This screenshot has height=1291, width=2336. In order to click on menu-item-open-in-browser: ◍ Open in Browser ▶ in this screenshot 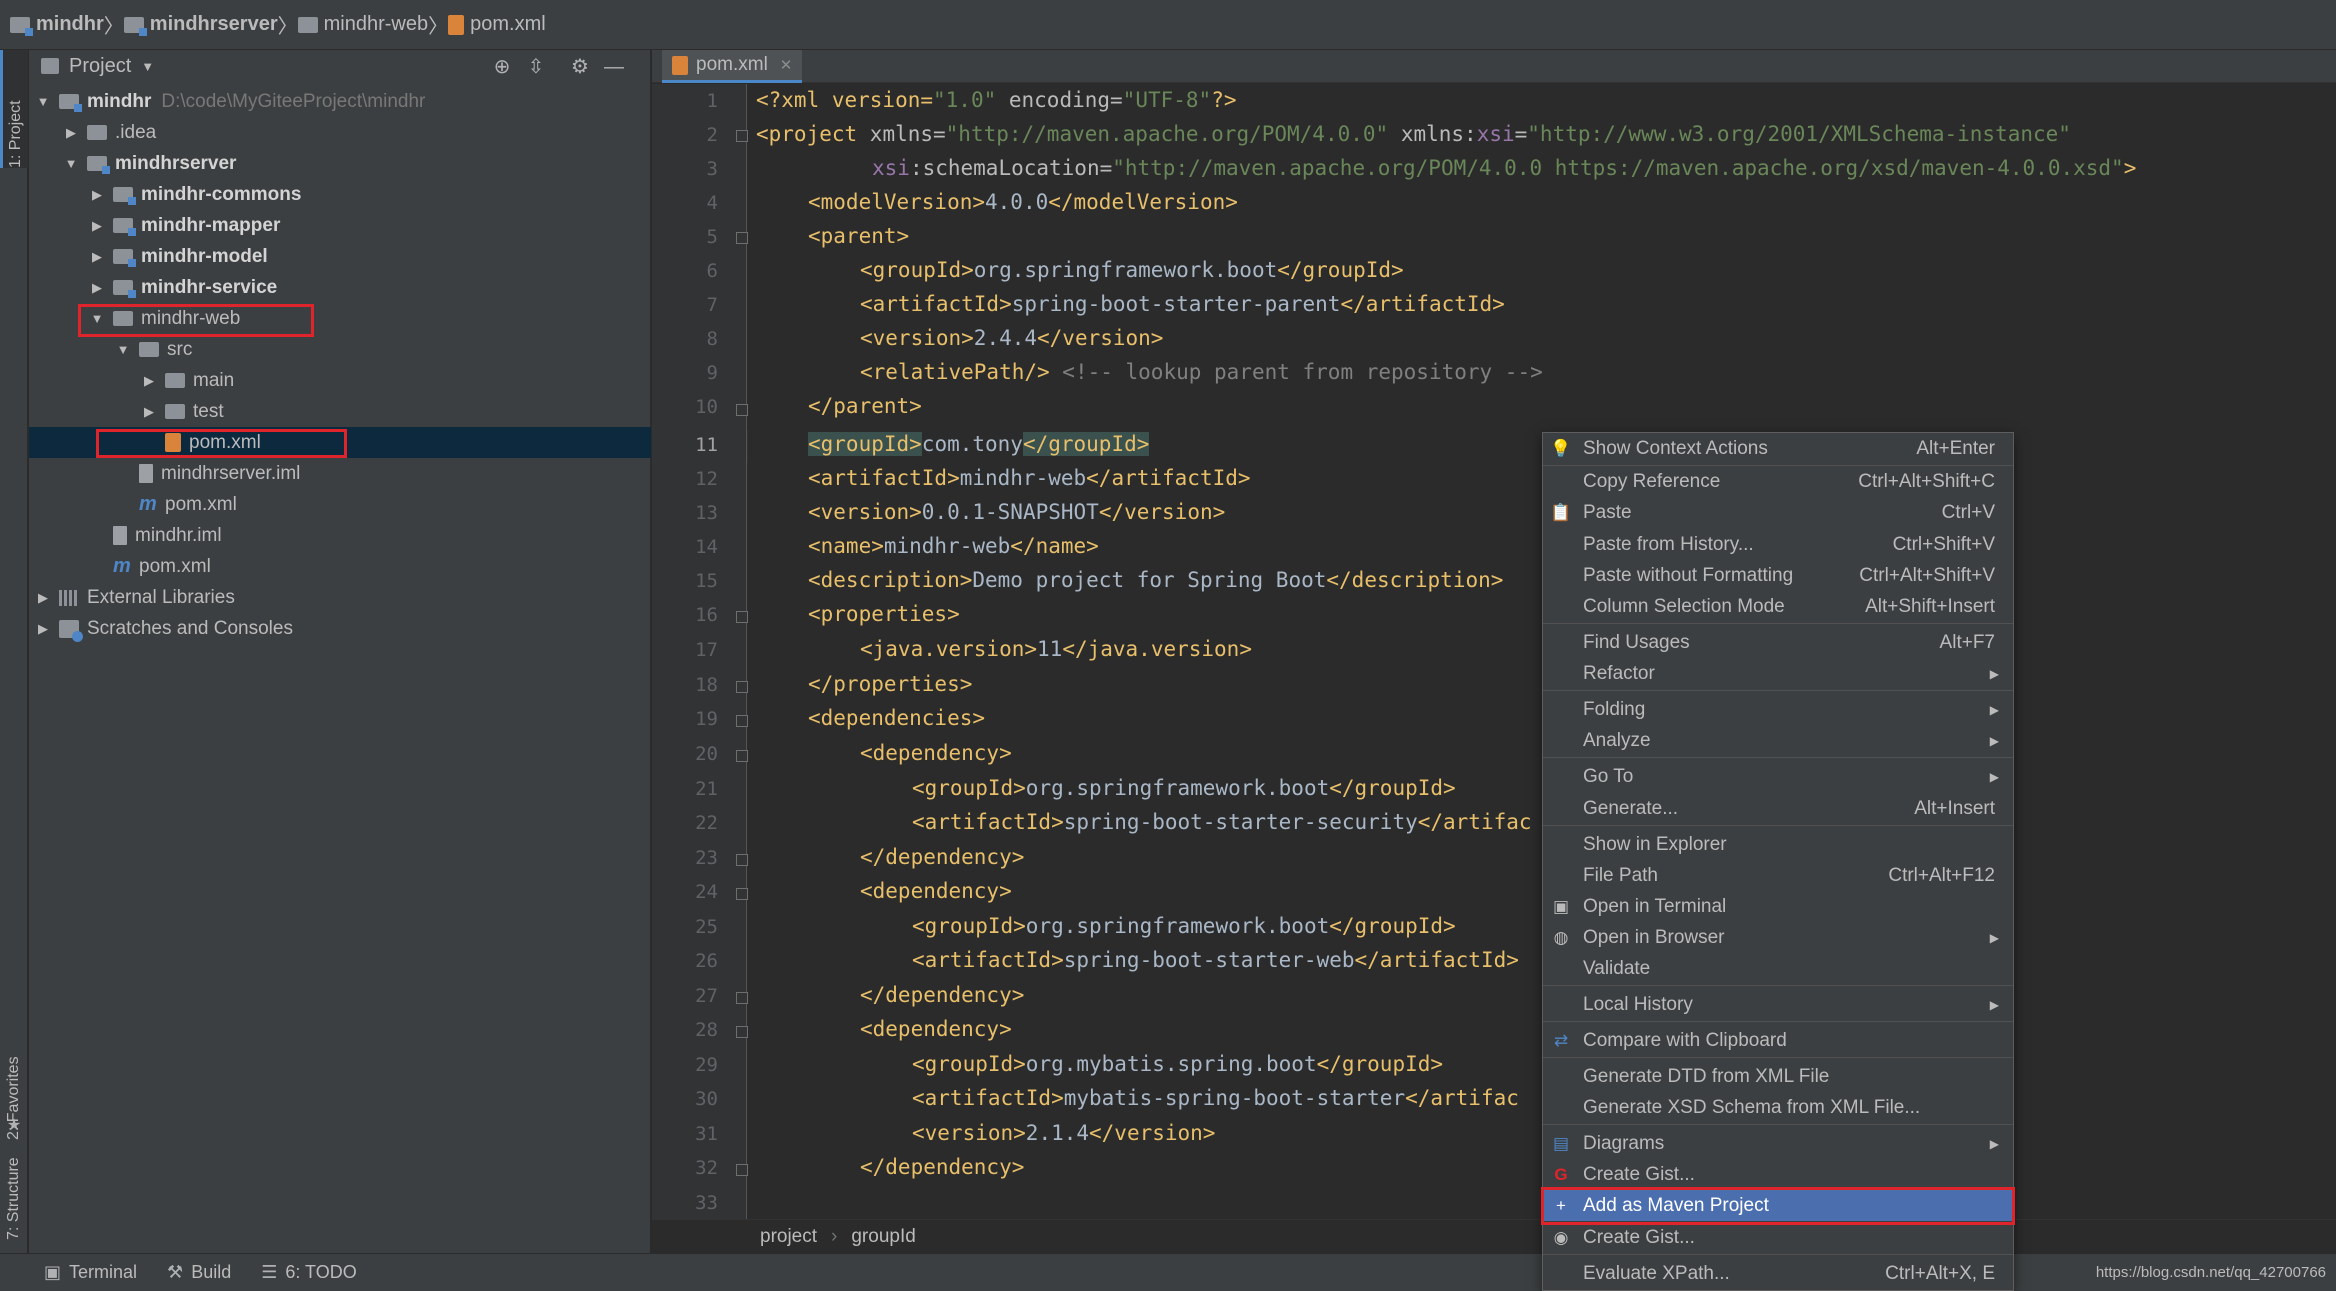, I will do `click(1778, 937)`.